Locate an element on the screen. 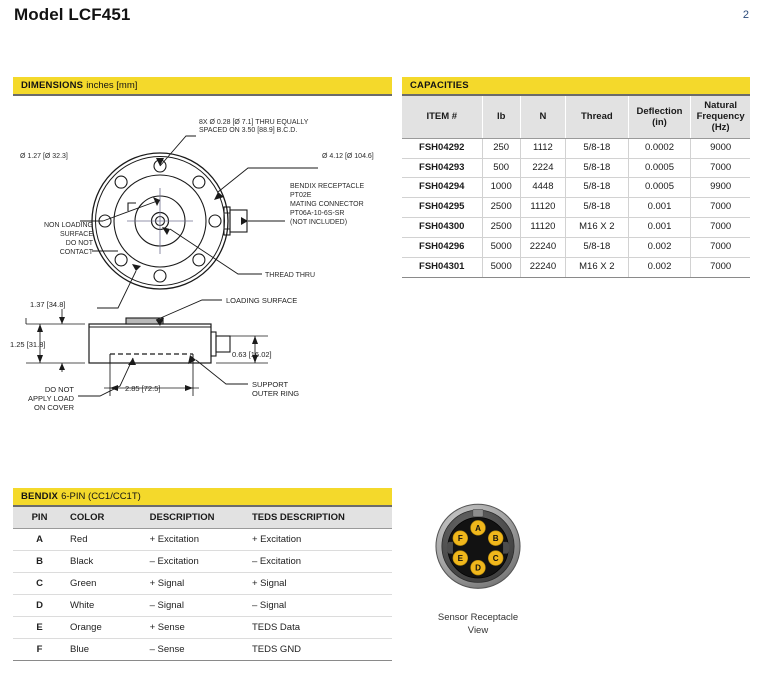  cell-pin: A is located at coordinates (40, 539).